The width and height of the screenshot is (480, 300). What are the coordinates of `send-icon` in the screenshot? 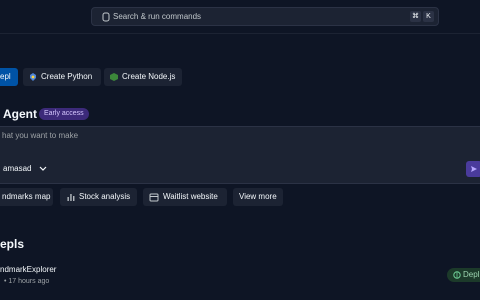 It's located at (474, 169).